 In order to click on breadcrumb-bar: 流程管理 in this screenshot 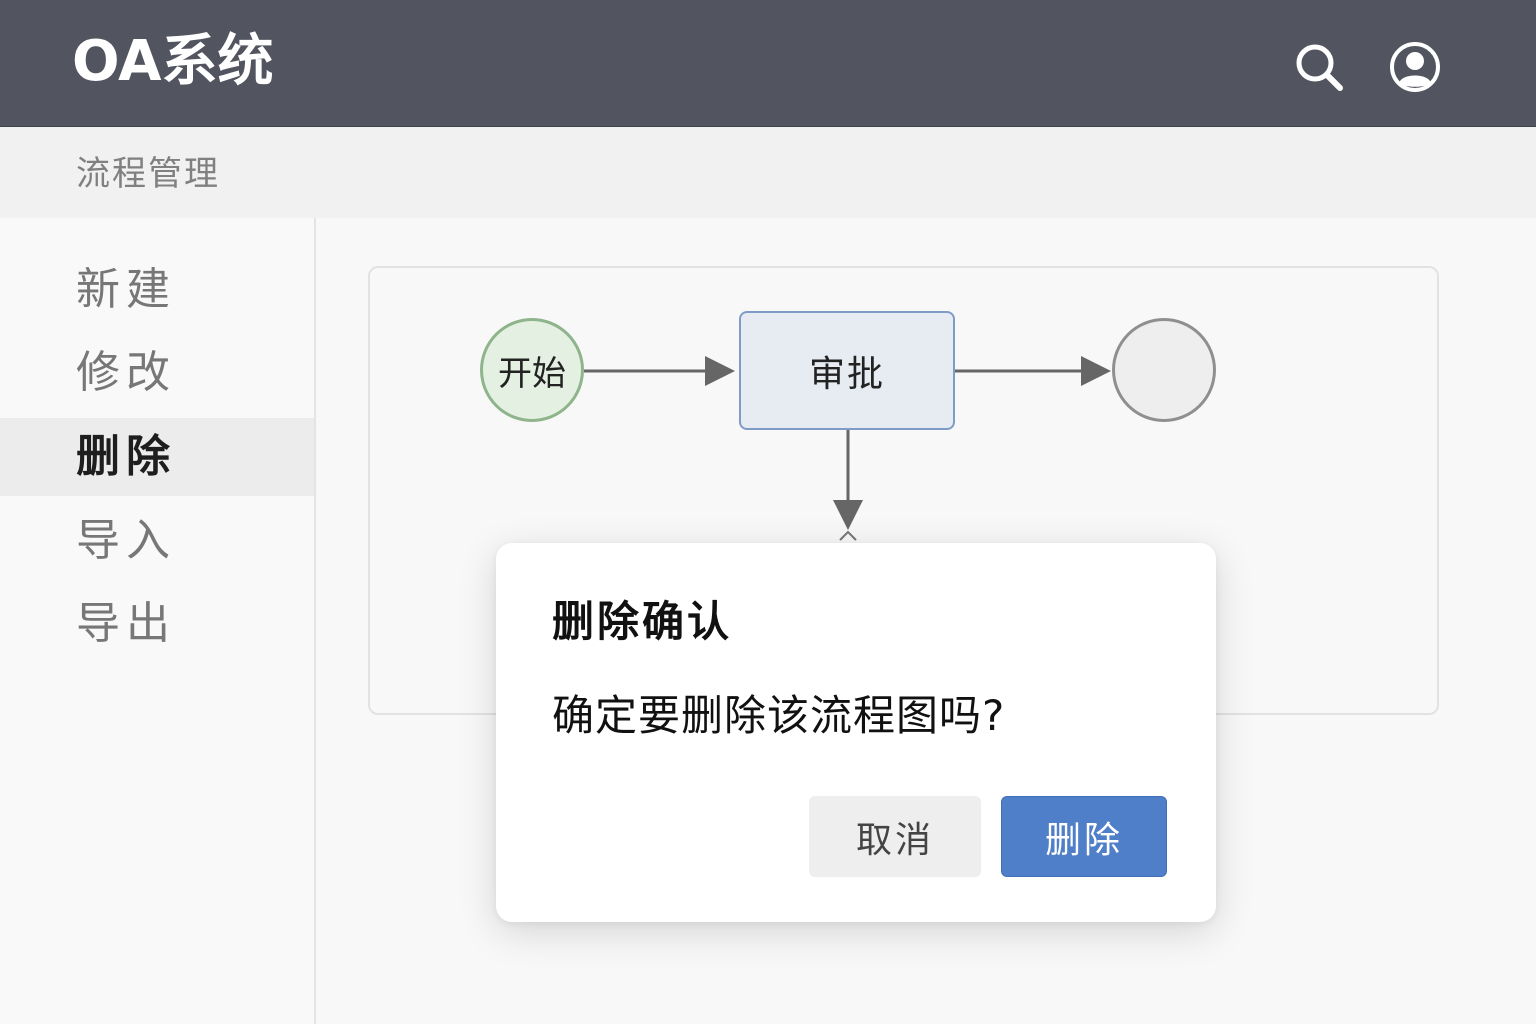, I will do `click(768, 172)`.